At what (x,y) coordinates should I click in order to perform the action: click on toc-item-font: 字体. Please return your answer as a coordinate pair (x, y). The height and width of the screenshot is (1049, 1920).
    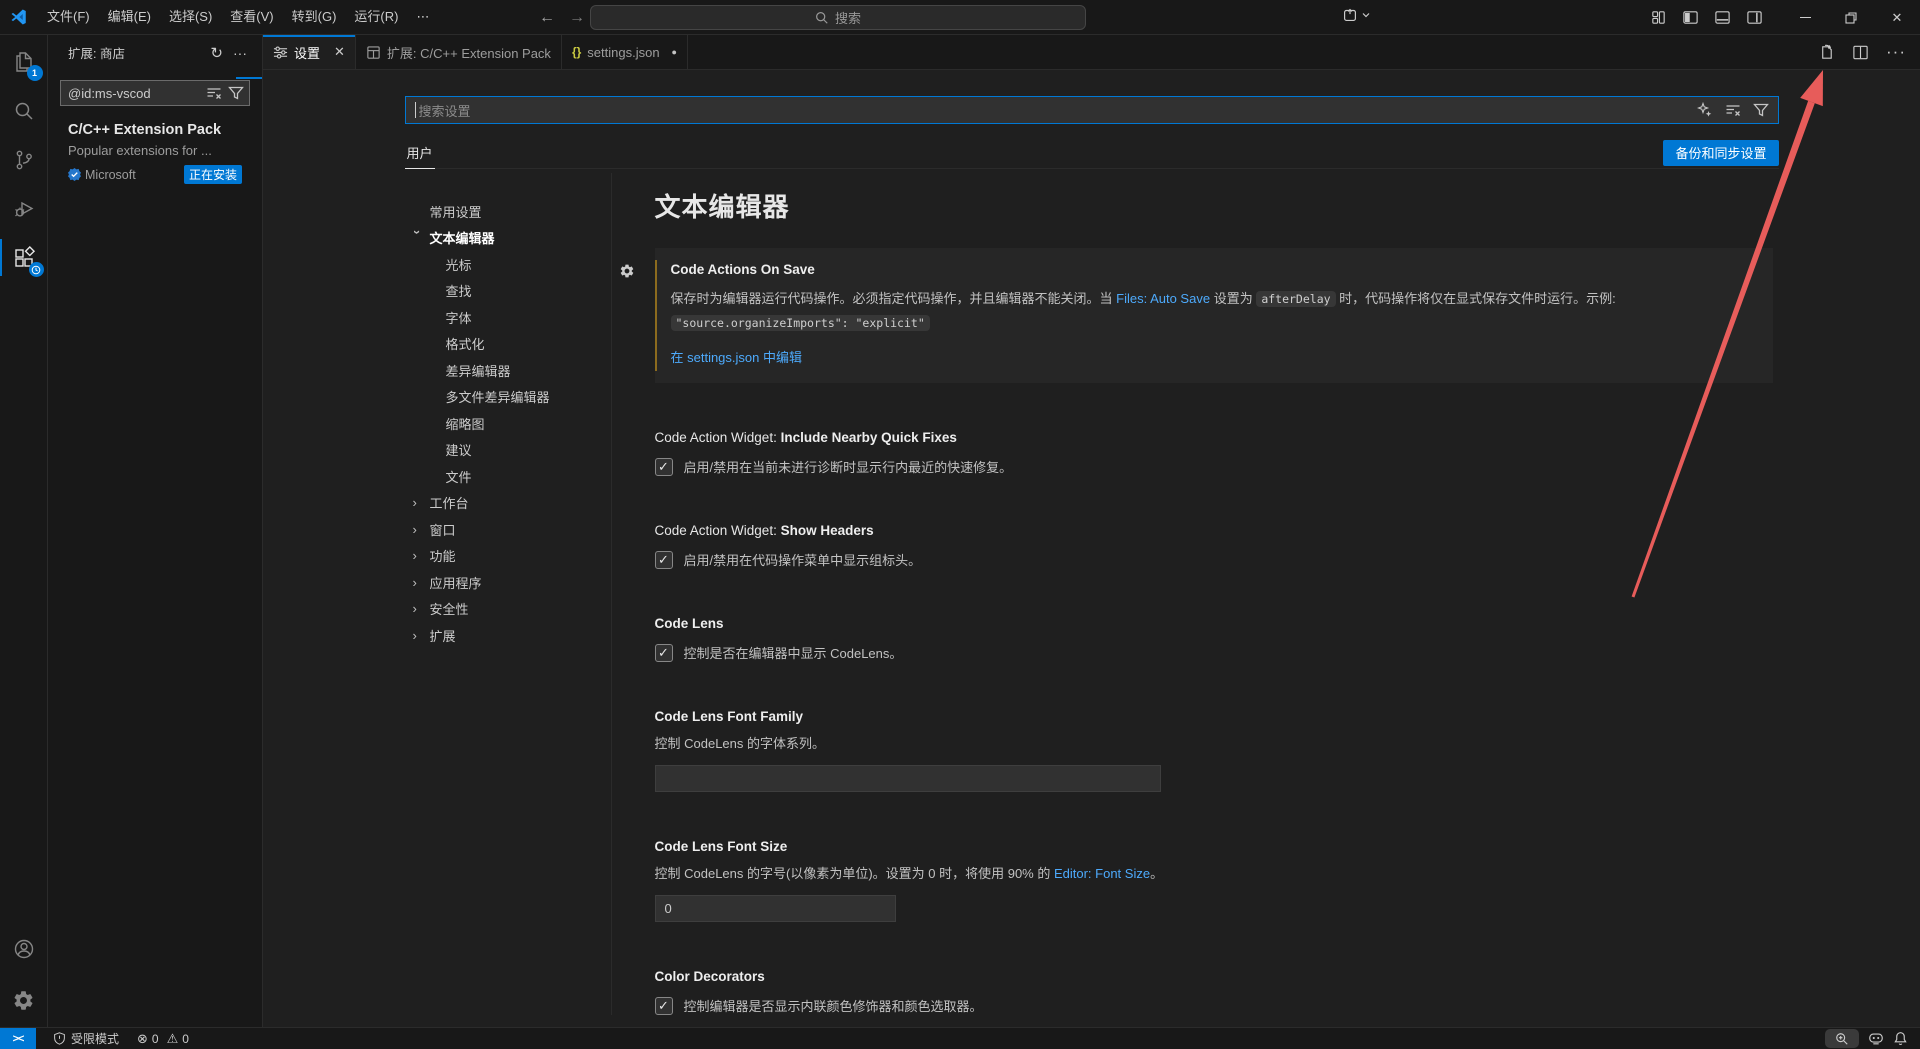
    Looking at the image, I should click on (508, 317).